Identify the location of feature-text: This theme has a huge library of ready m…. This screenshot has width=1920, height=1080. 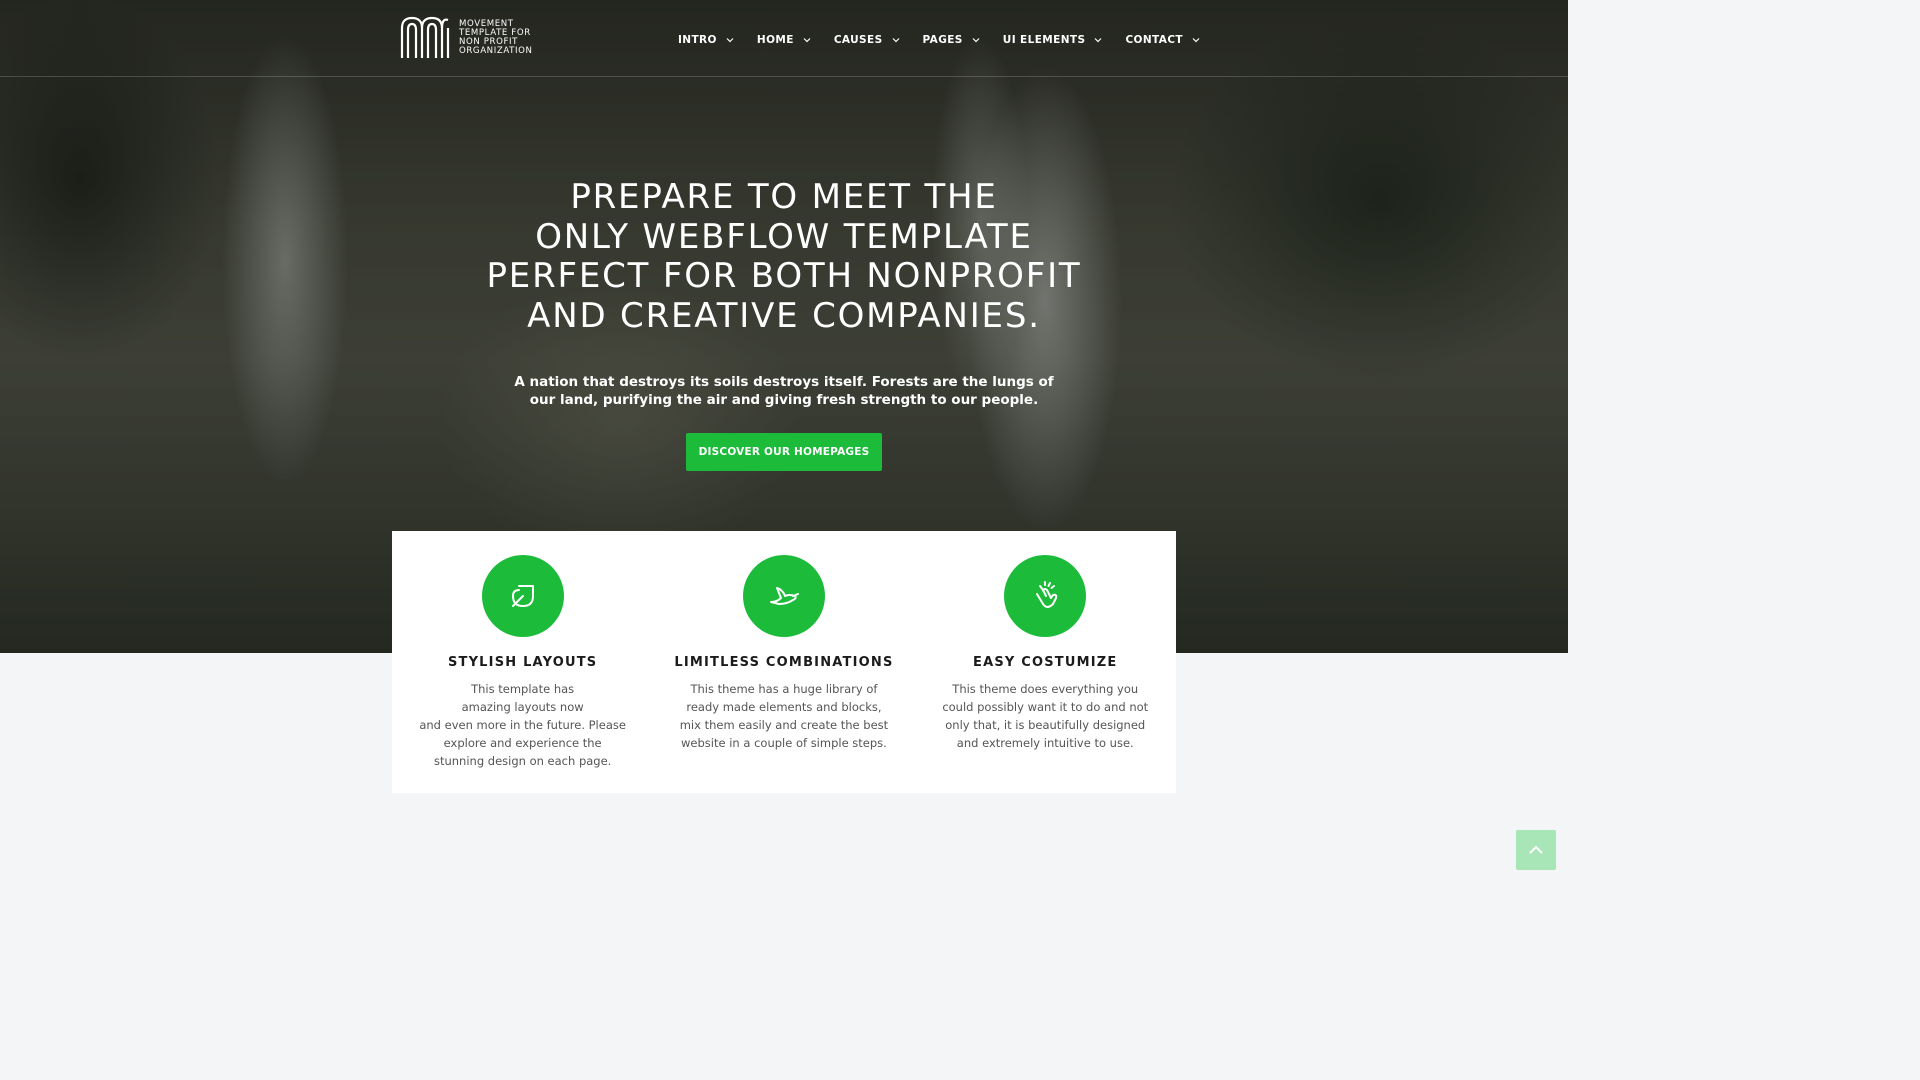
(784, 716).